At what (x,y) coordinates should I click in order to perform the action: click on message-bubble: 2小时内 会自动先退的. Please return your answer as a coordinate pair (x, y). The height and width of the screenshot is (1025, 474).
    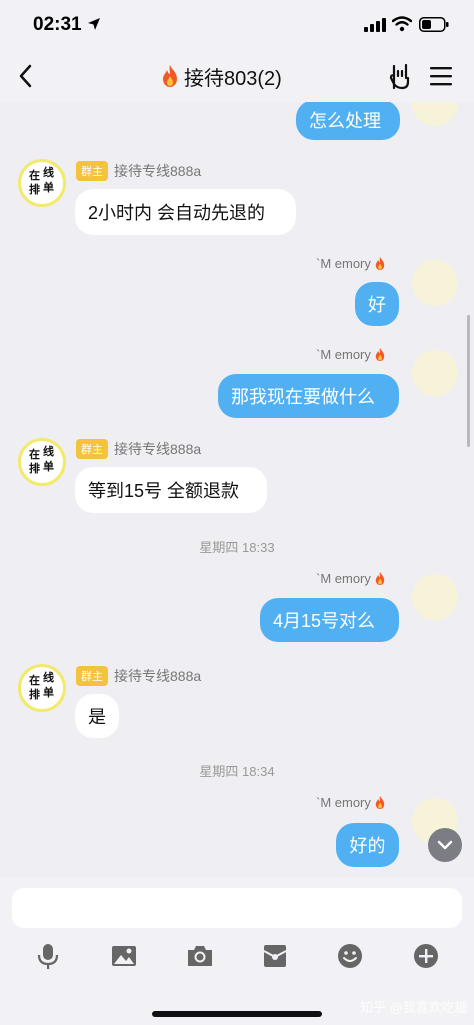
    Looking at the image, I should click on (185, 212).